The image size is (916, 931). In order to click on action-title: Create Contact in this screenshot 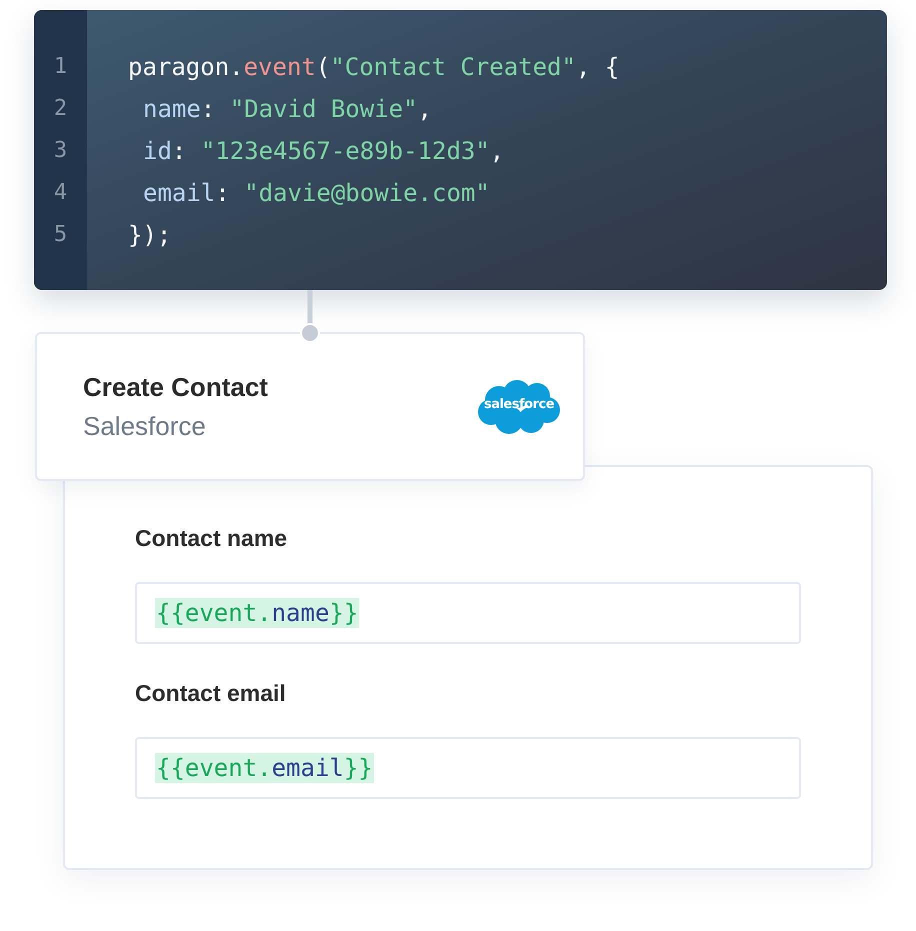, I will do `click(175, 387)`.